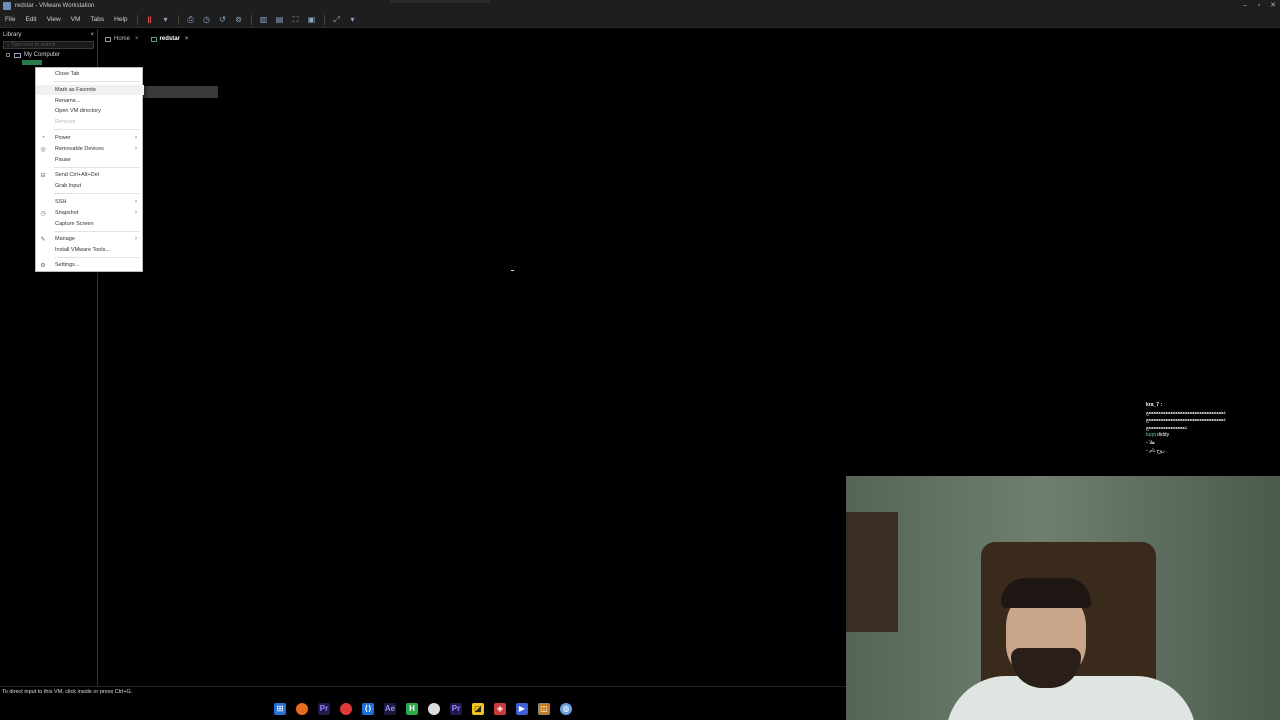 The width and height of the screenshot is (1280, 720). Describe the element at coordinates (1046, 593) in the screenshot. I see `webcam-person-hair` at that location.